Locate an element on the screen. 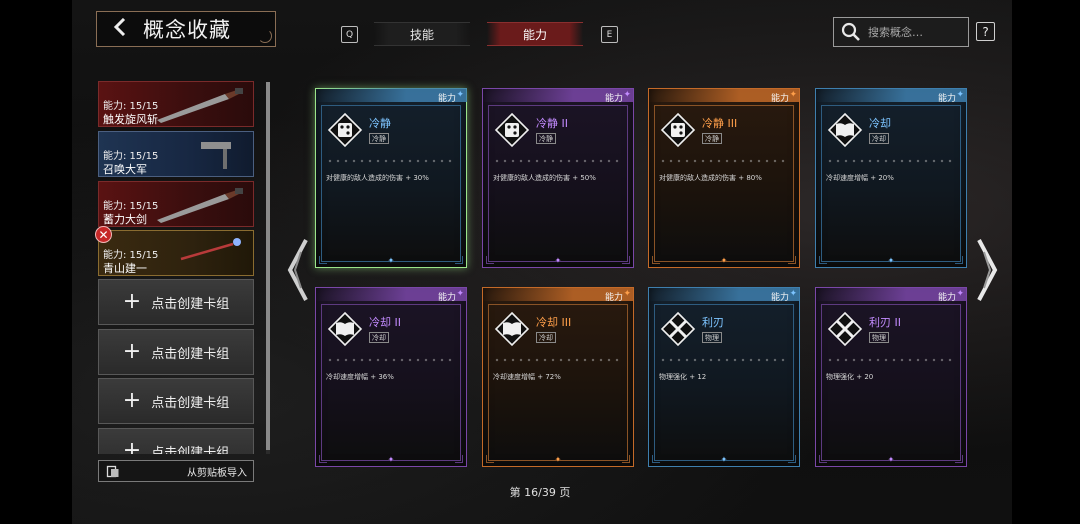 The width and height of the screenshot is (1080, 524). card-name: 冷静 is located at coordinates (380, 123).